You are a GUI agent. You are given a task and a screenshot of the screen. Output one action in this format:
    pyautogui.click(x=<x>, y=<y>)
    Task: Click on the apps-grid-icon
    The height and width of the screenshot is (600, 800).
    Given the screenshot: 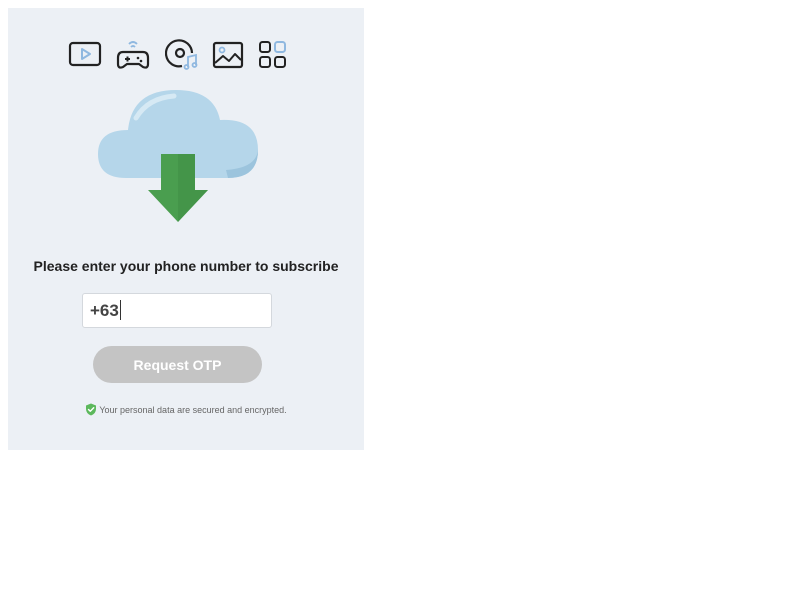 What is the action you would take?
    pyautogui.click(x=273, y=55)
    